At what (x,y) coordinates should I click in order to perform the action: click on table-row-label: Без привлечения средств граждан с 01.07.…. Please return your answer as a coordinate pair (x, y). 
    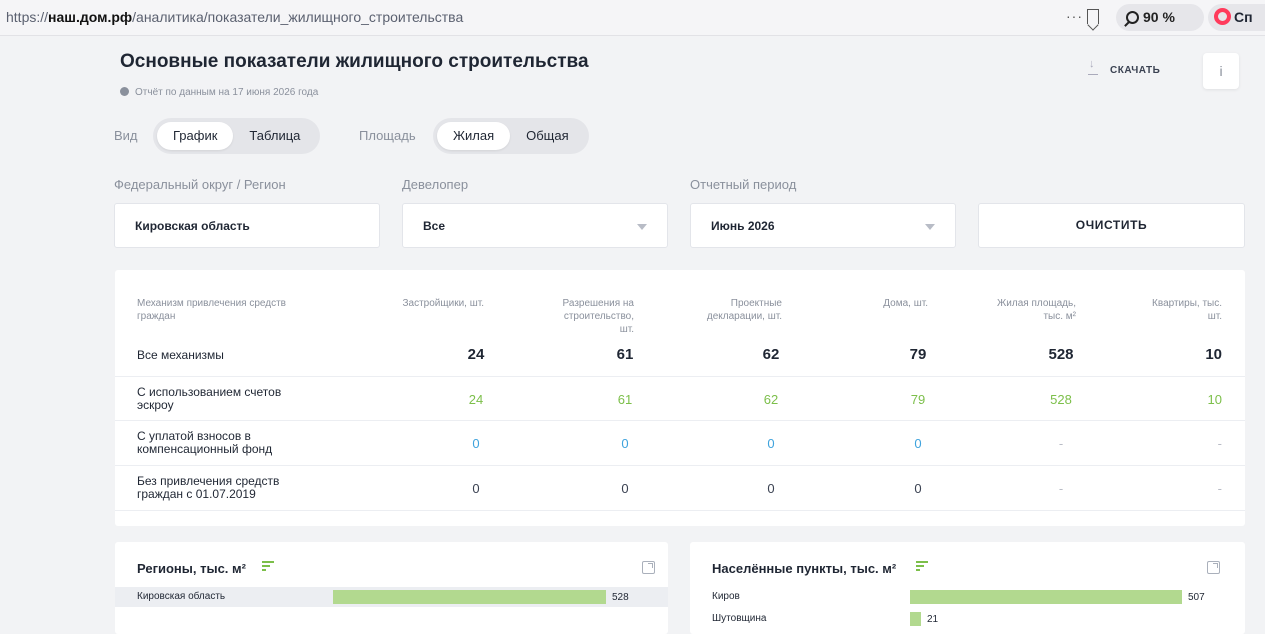
    Looking at the image, I should click on (208, 487).